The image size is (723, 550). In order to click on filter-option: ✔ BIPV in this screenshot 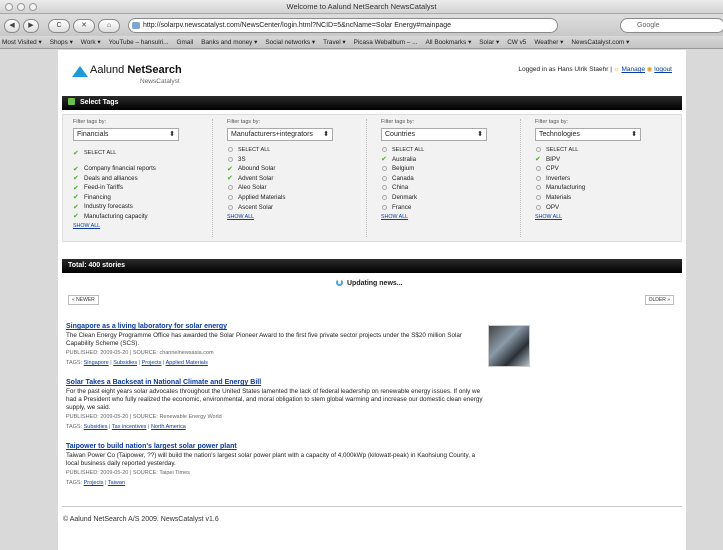, I will do `click(605, 160)`.